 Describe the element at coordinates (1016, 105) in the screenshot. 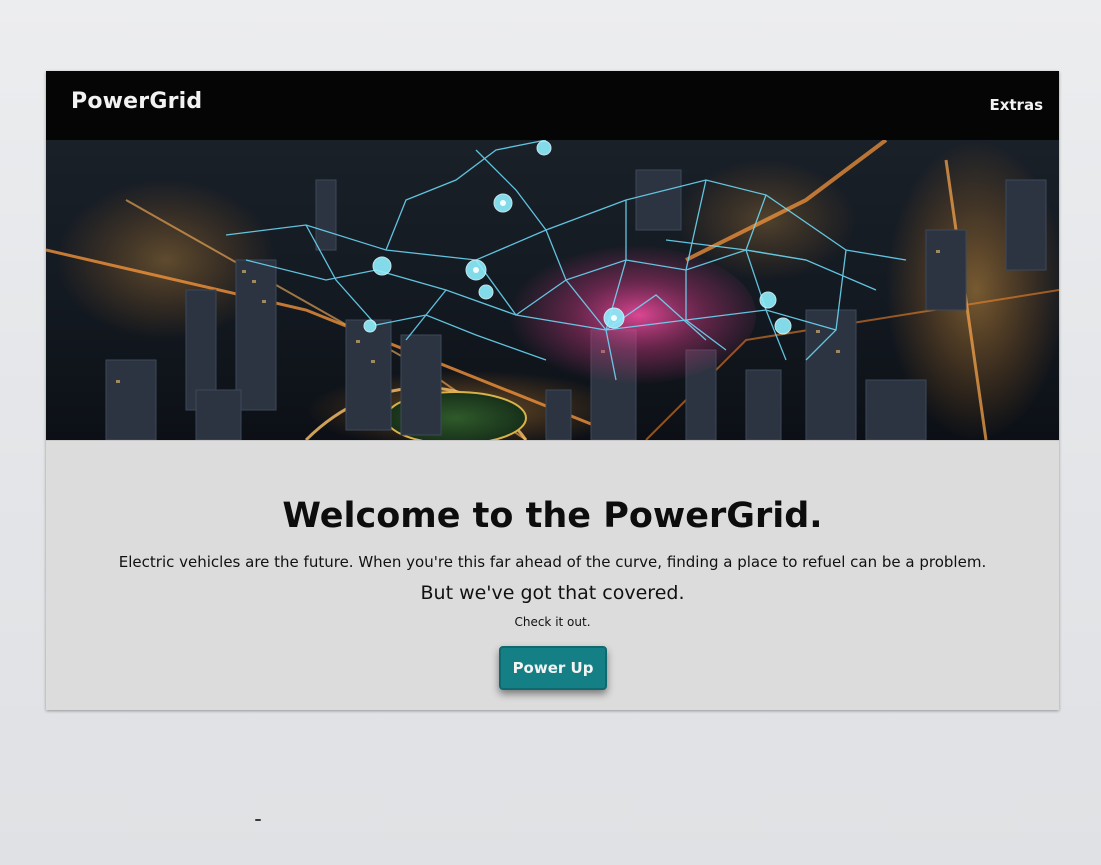

I see `nav-link-extras: Extras` at that location.